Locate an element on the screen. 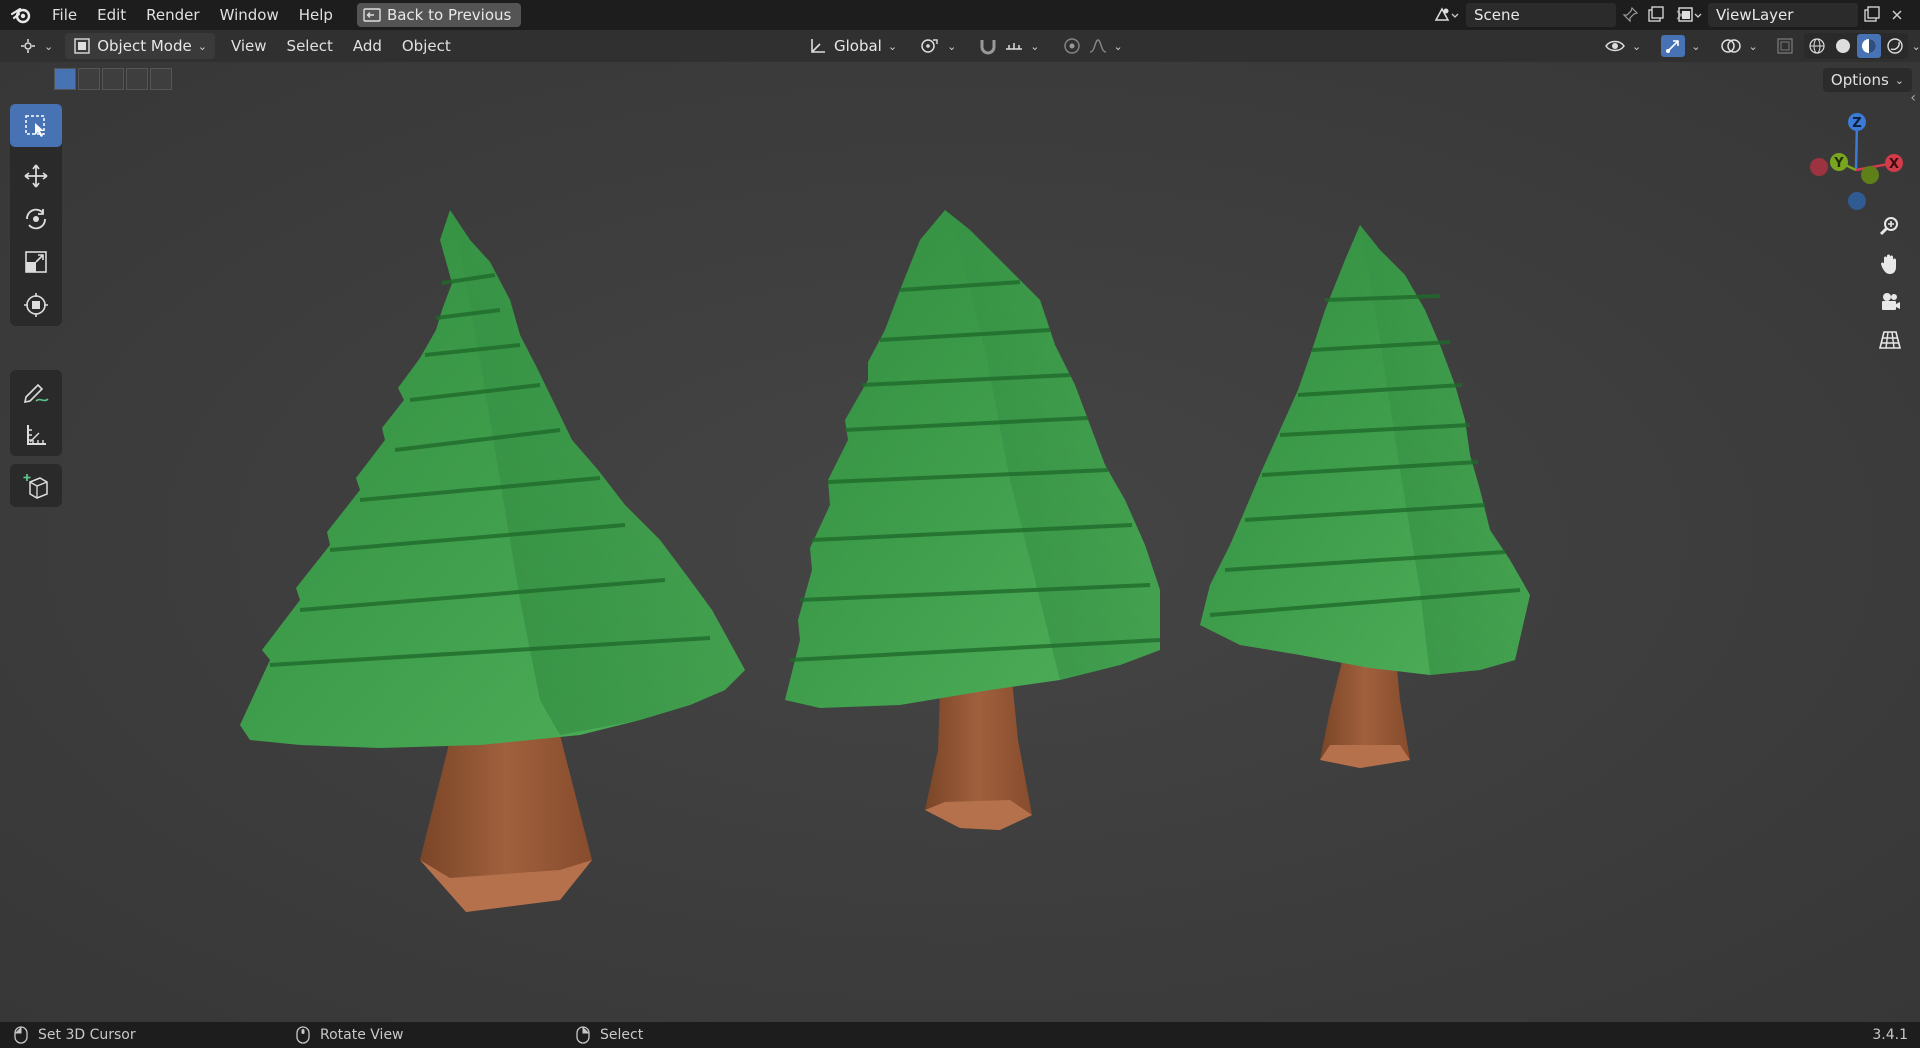  mouse-left-icon is located at coordinates (21, 1035).